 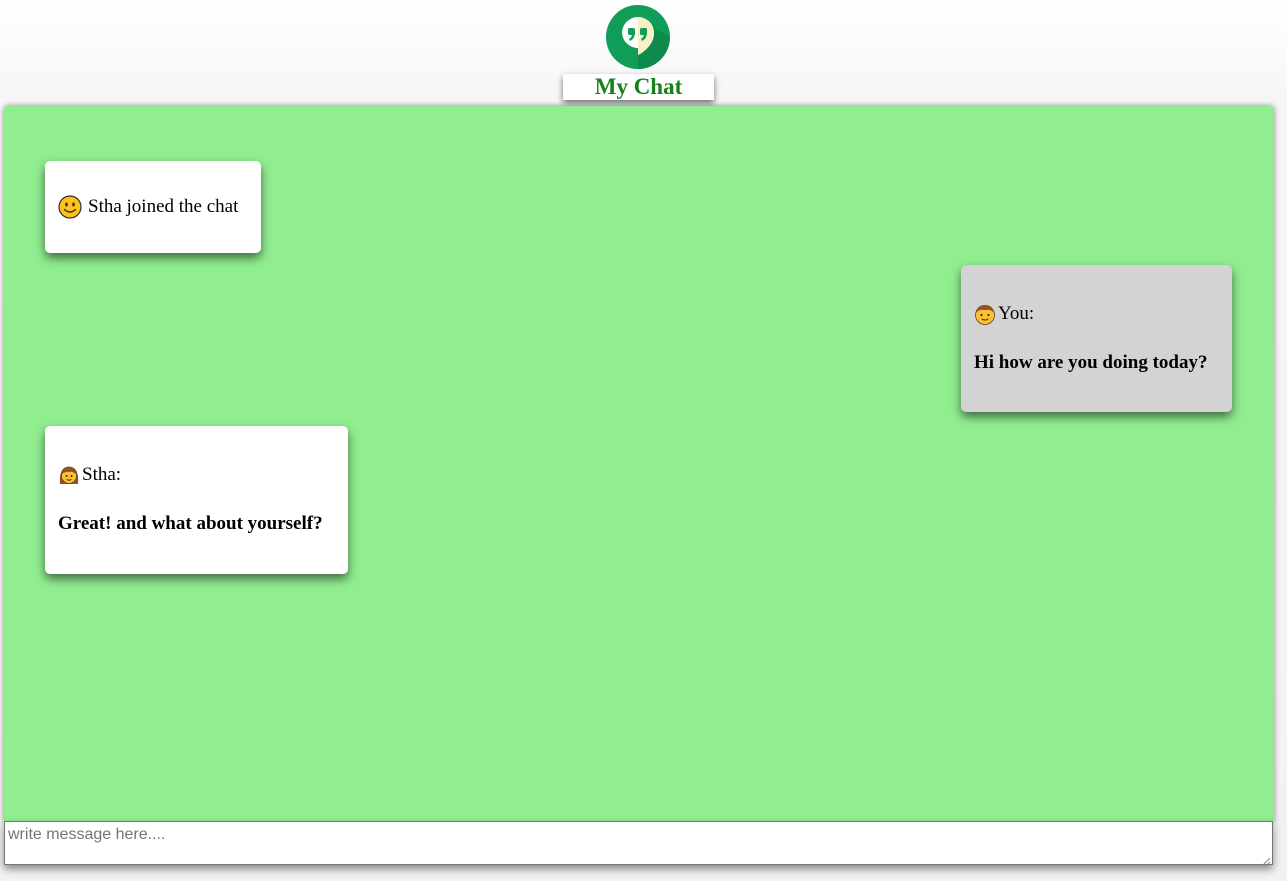 What do you see at coordinates (70, 207) in the screenshot?
I see `smiley-face-icon` at bounding box center [70, 207].